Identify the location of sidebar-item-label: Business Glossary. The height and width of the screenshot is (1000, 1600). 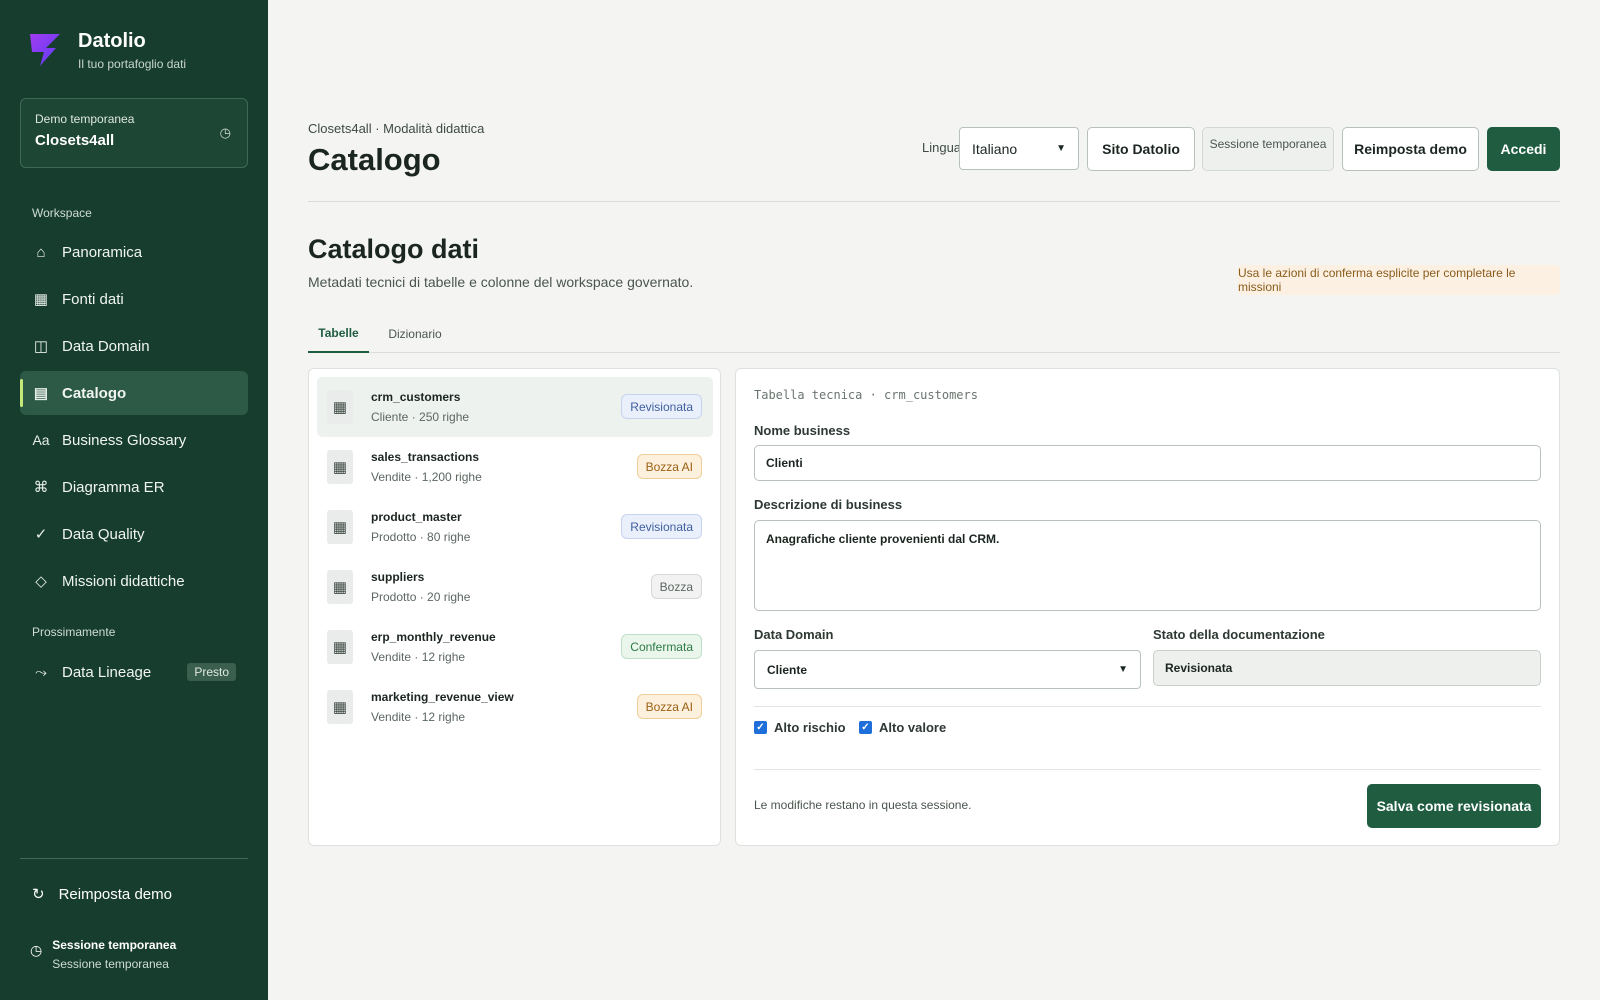
(124, 440).